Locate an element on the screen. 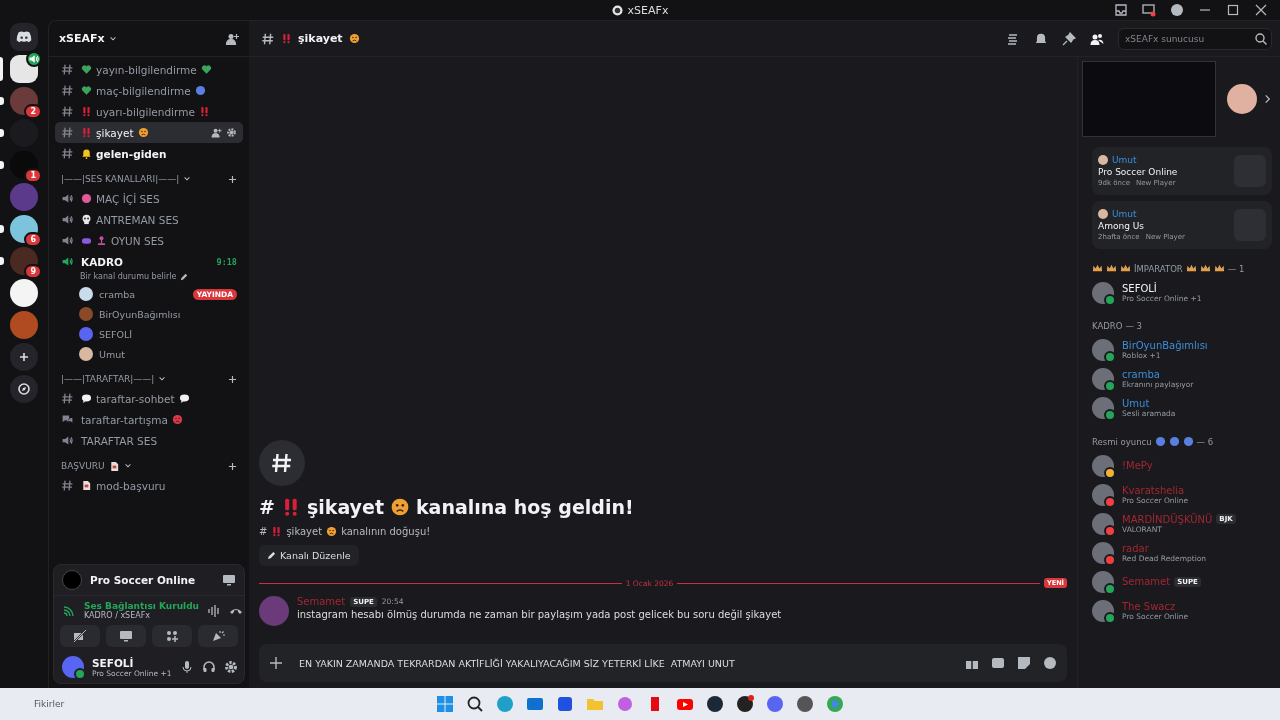  activities-icon is located at coordinates (172, 636).